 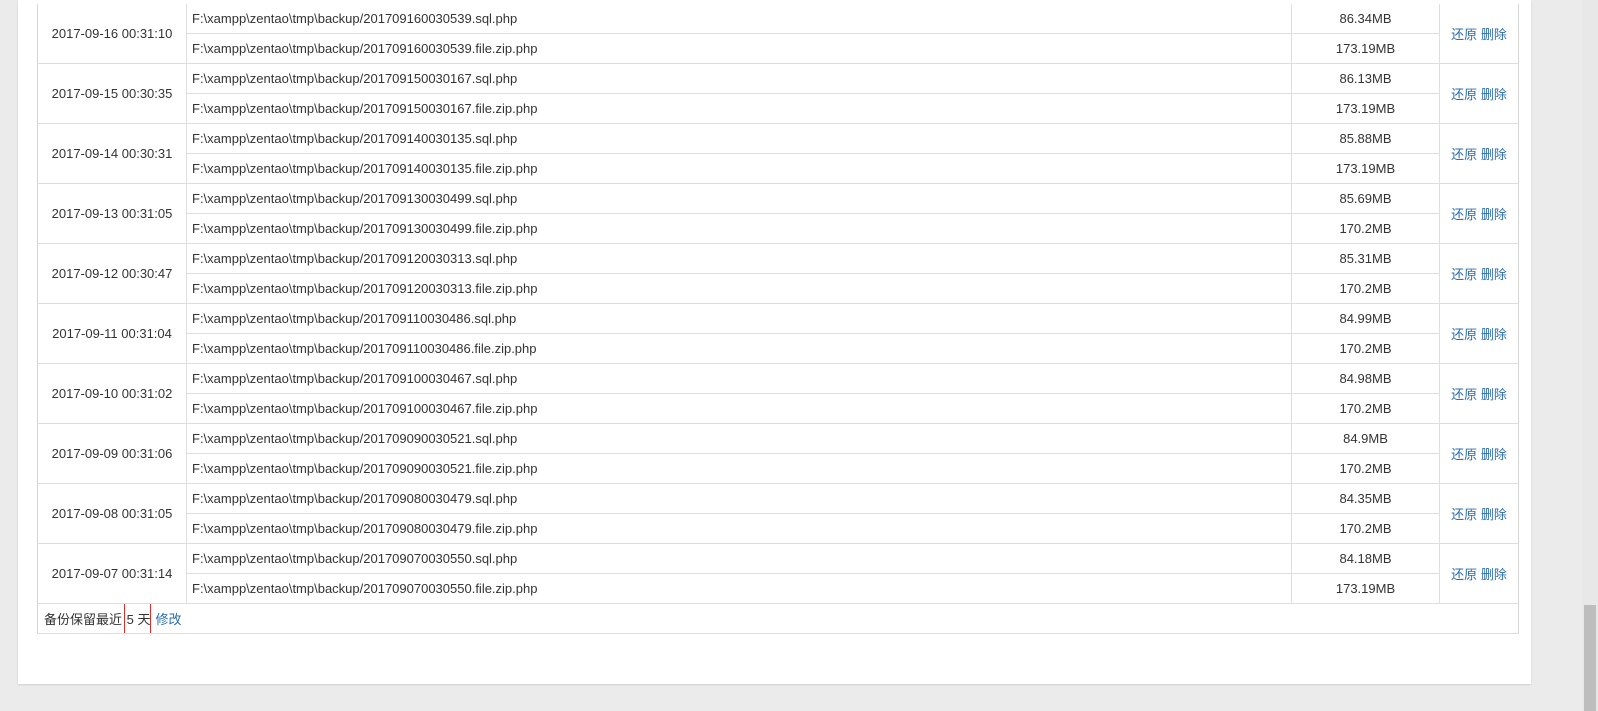 I want to click on backup-time: 2017-09-12 00:30:47, so click(x=112, y=273).